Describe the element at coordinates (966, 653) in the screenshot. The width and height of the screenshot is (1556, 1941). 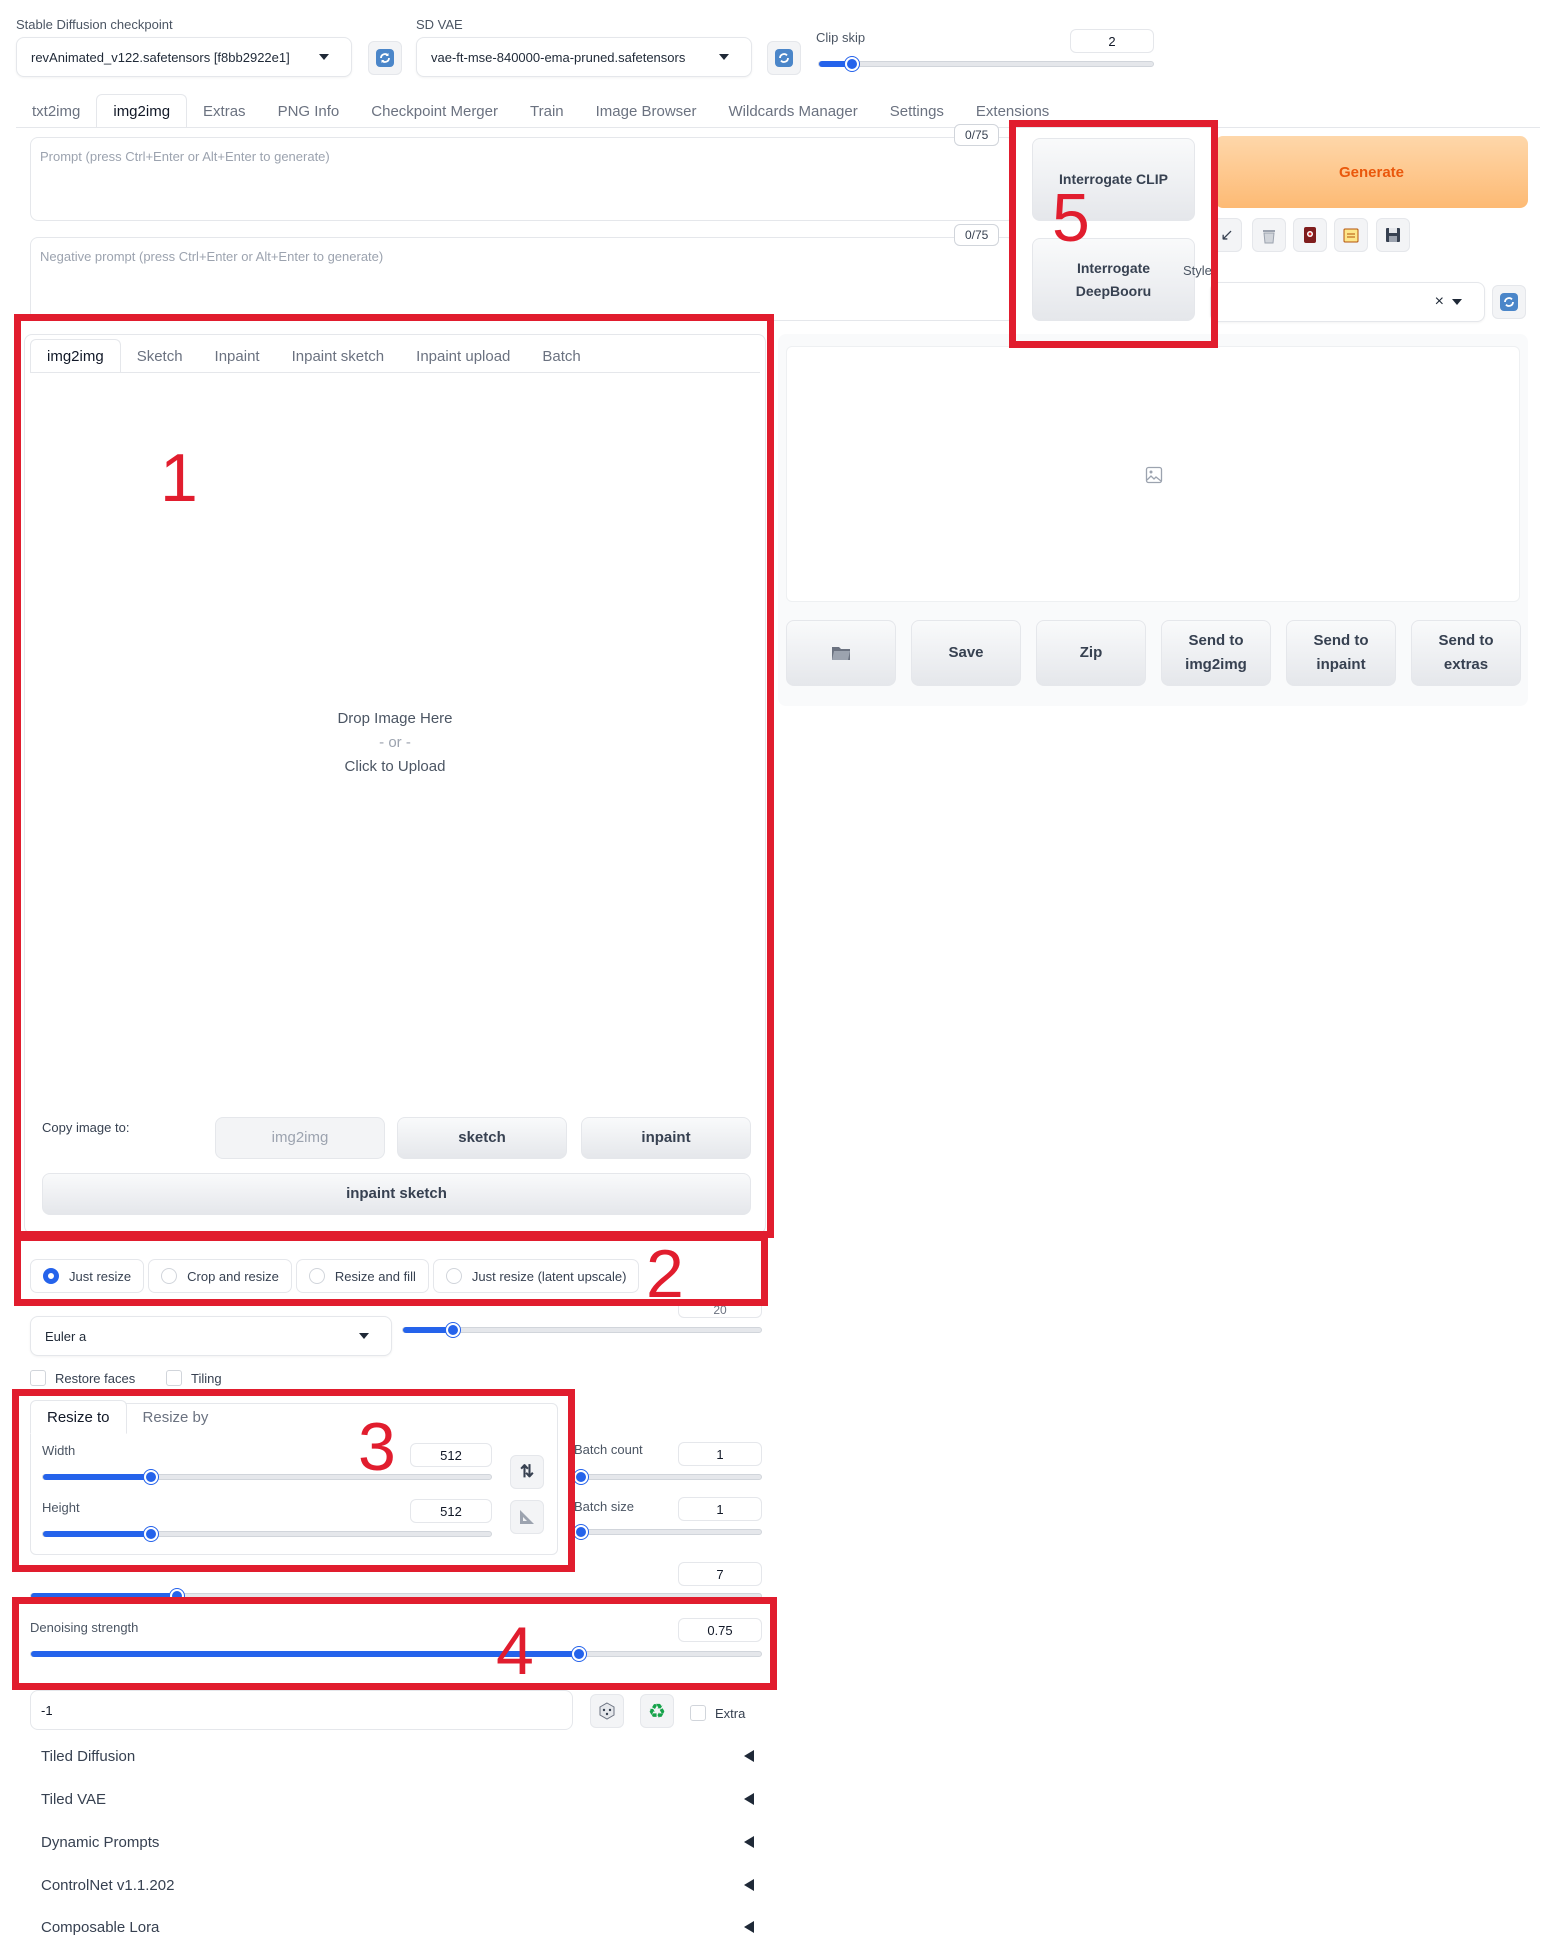
I see `save-button: Save` at that location.